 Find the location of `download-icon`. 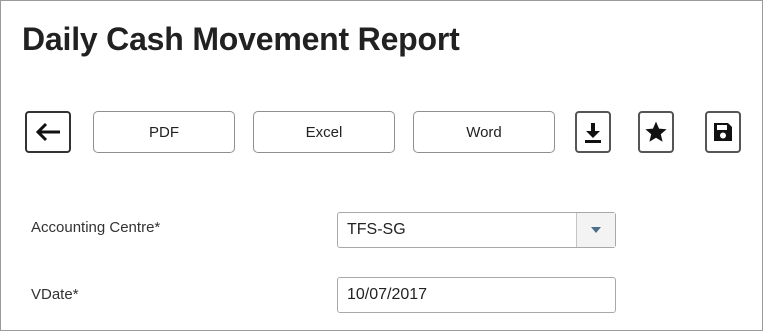

download-icon is located at coordinates (593, 132).